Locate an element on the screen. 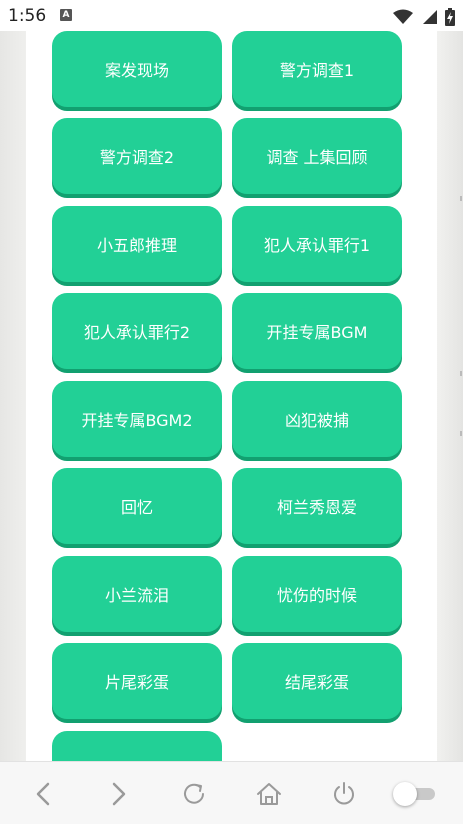  browser-nav-bar is located at coordinates (231, 792).